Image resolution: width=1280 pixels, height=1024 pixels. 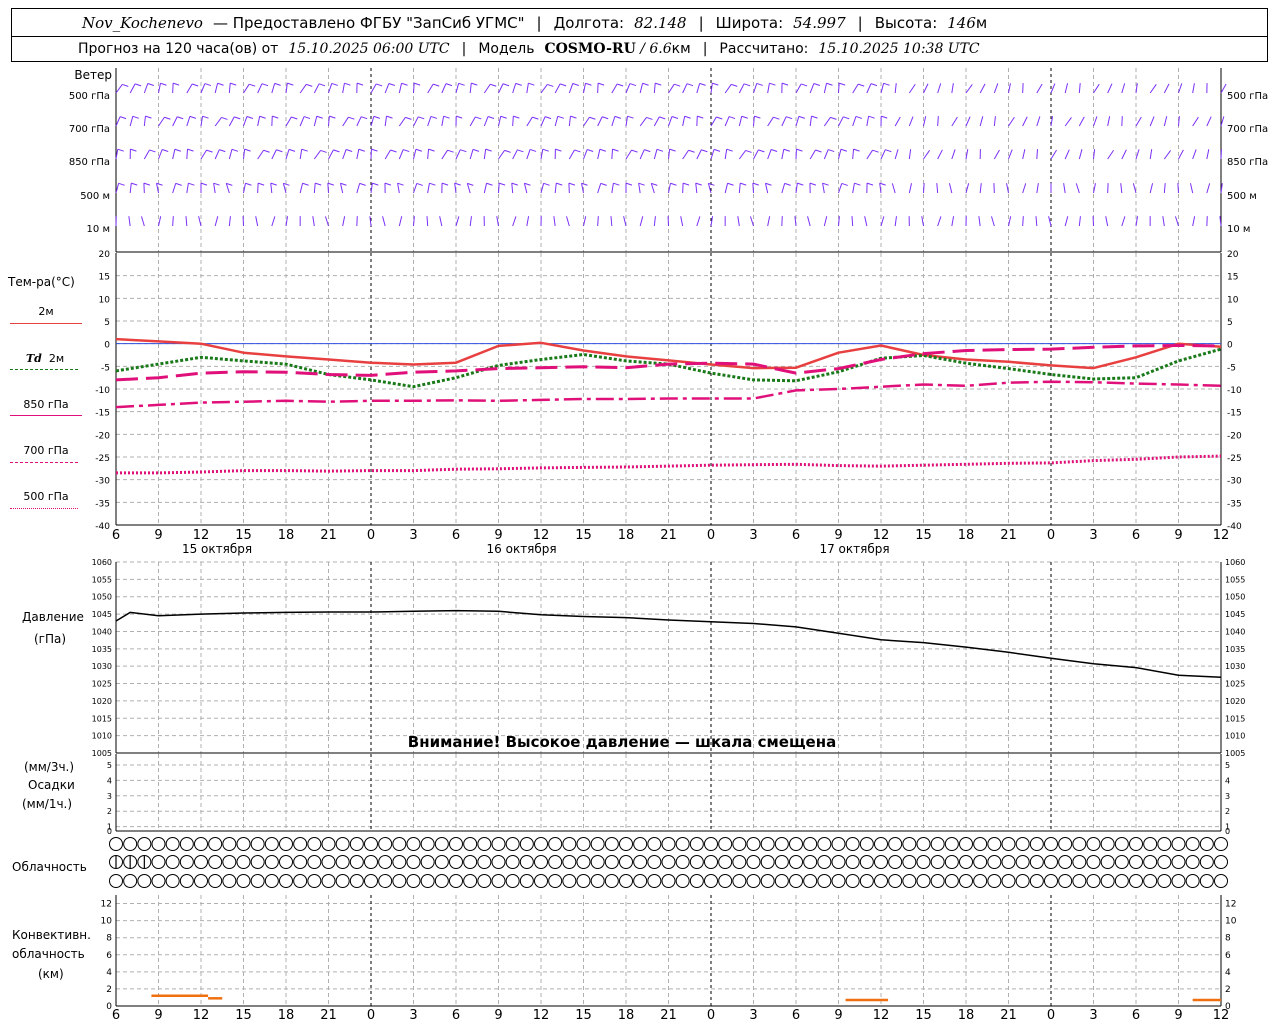 What do you see at coordinates (1230, 323) in the screenshot?
I see `temp-y-tick-right: 5` at bounding box center [1230, 323].